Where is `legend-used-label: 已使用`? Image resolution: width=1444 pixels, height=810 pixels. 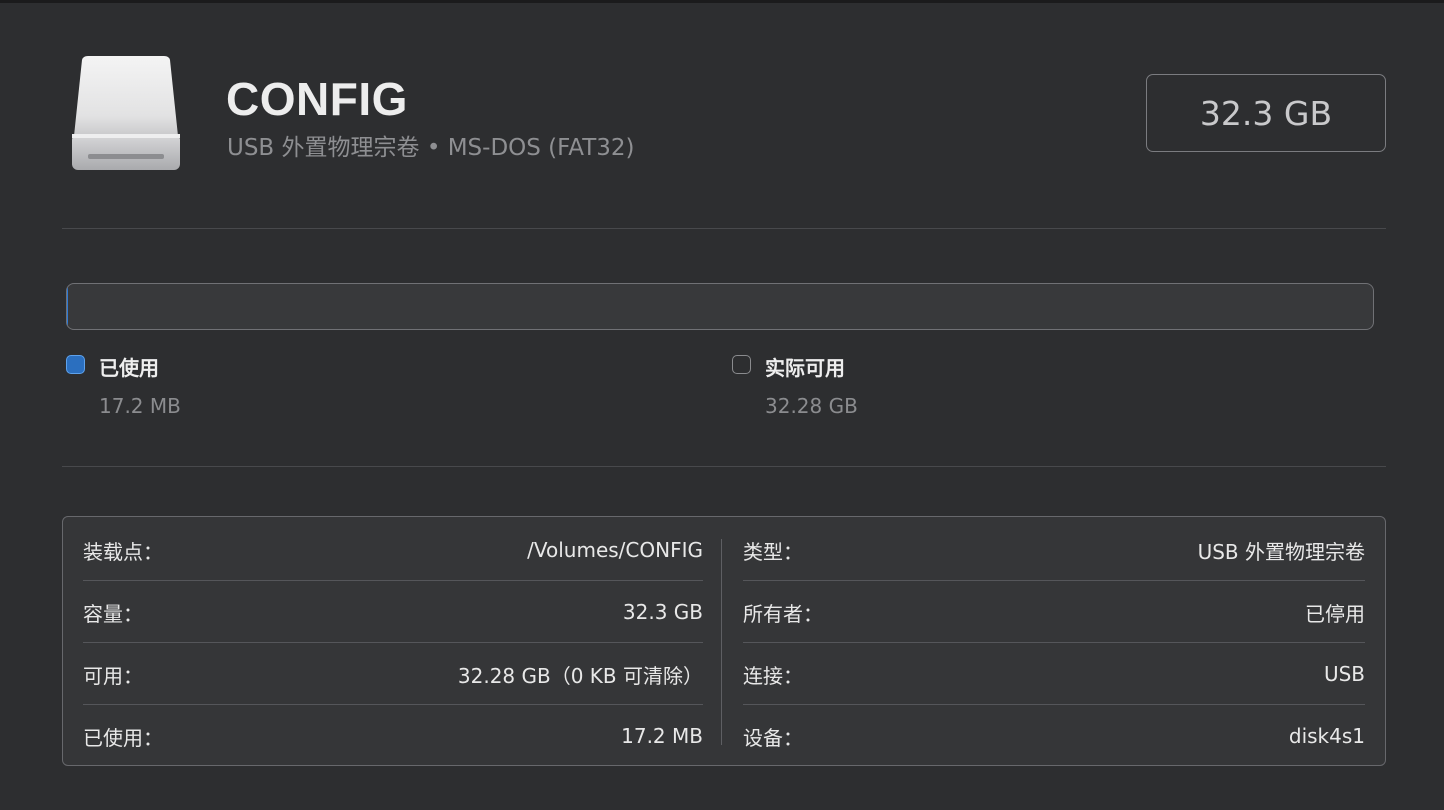
legend-used-label: 已使用 is located at coordinates (129, 368).